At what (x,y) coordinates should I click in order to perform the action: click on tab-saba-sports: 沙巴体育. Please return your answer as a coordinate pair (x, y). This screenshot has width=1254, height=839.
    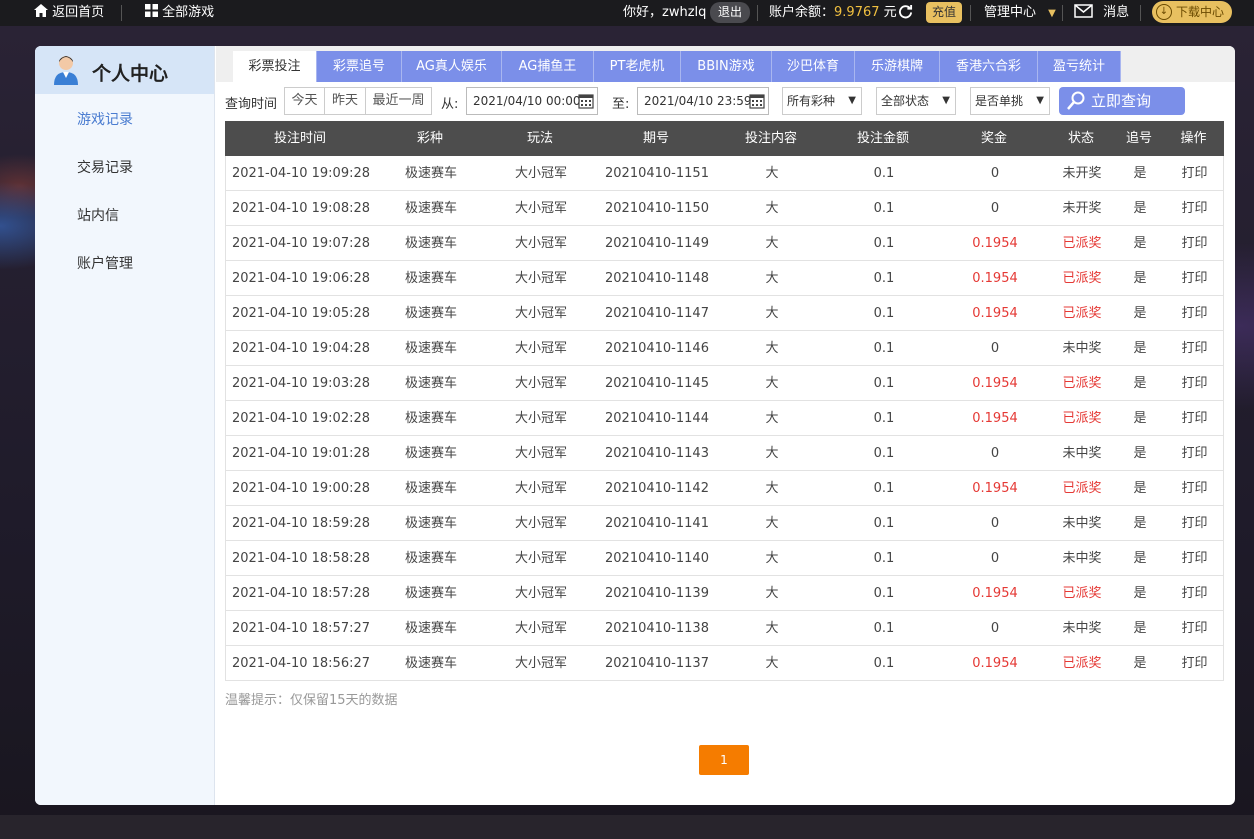
    Looking at the image, I should click on (813, 66).